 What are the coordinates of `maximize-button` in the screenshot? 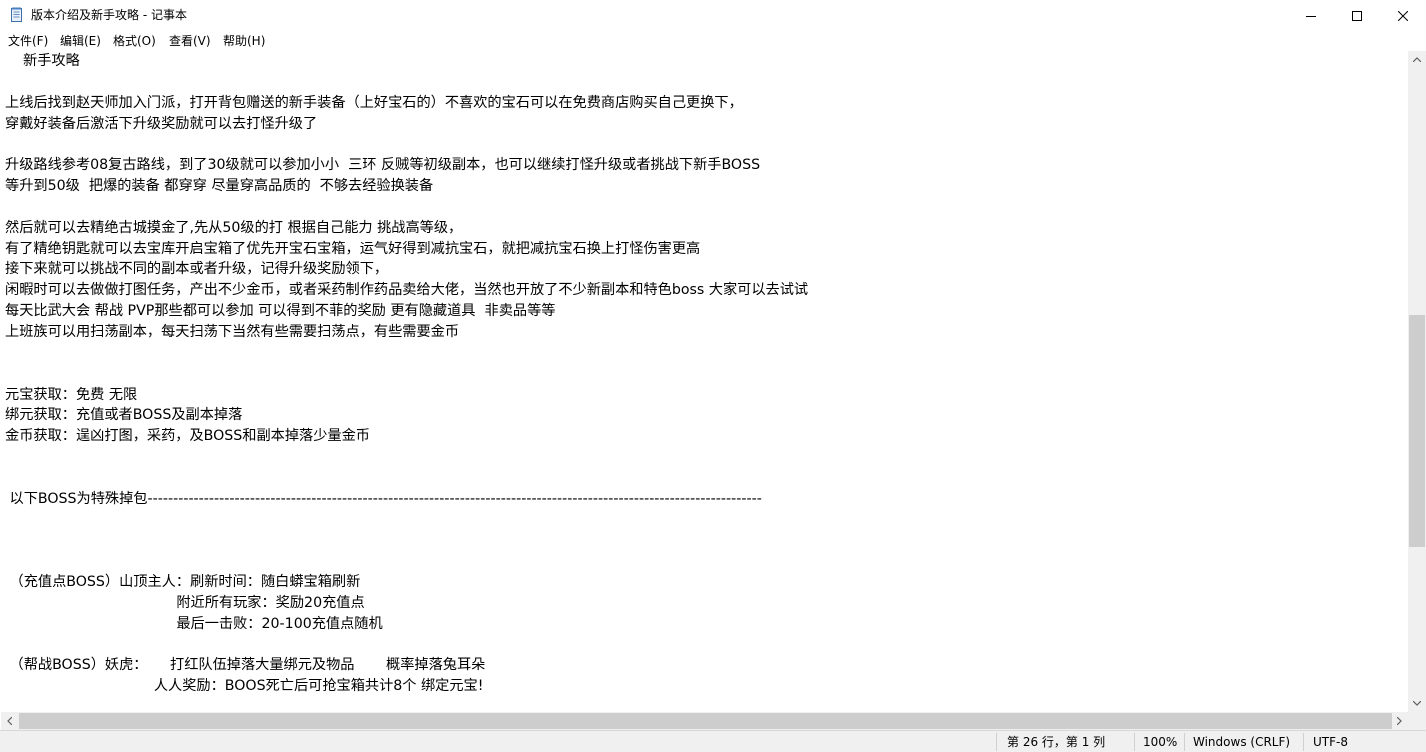 It's located at (1357, 15).